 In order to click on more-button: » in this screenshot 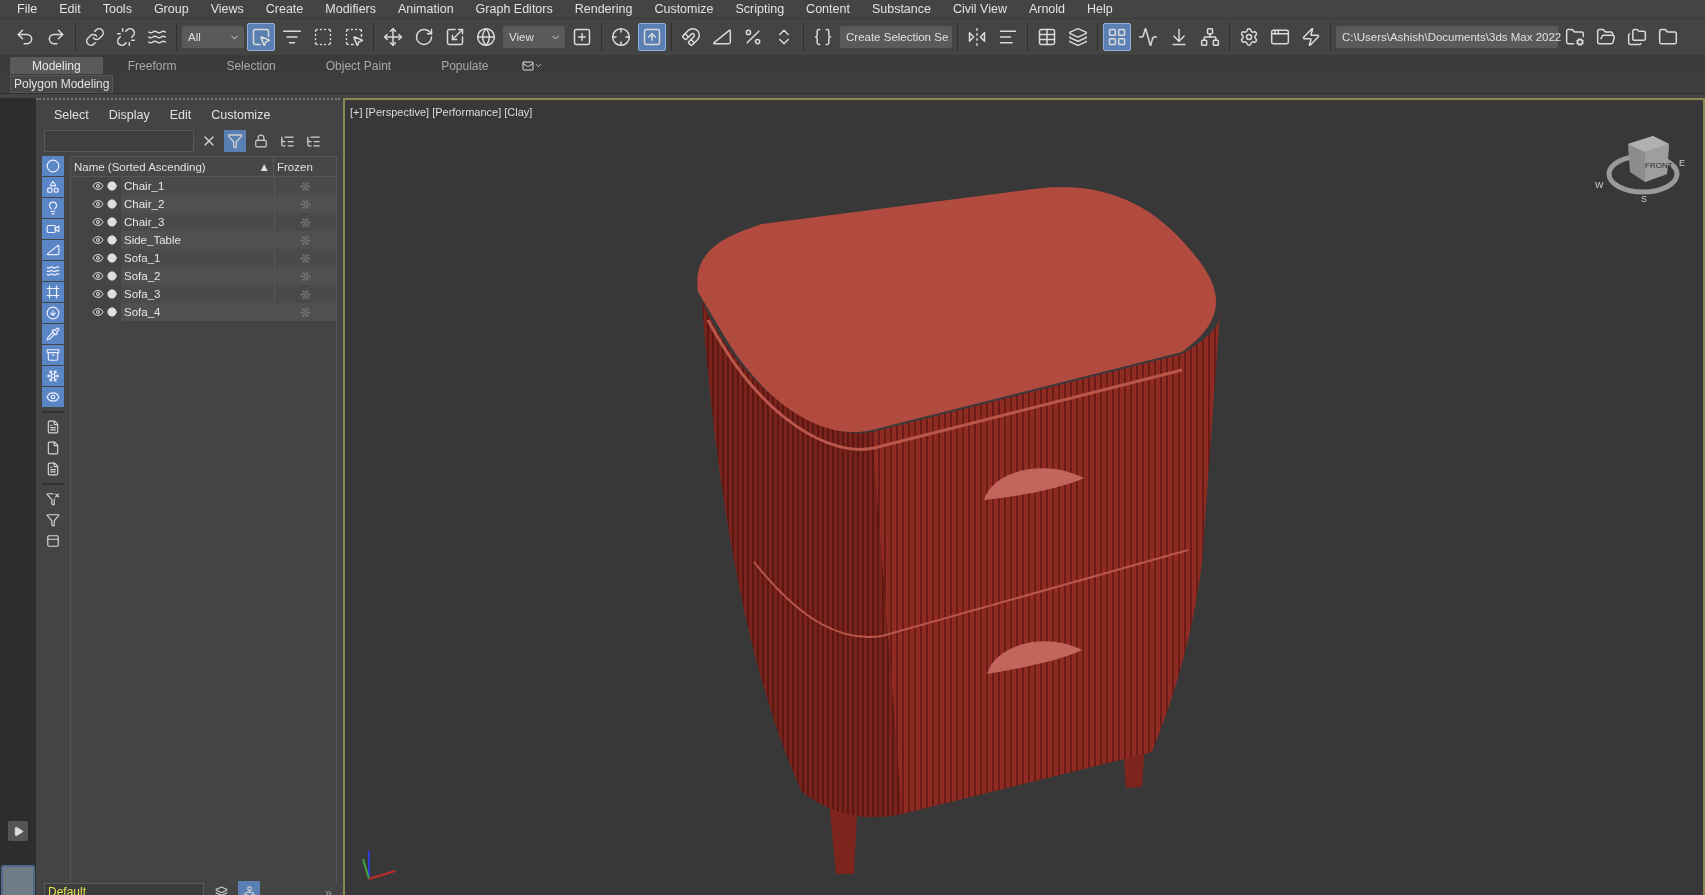, I will do `click(328, 889)`.